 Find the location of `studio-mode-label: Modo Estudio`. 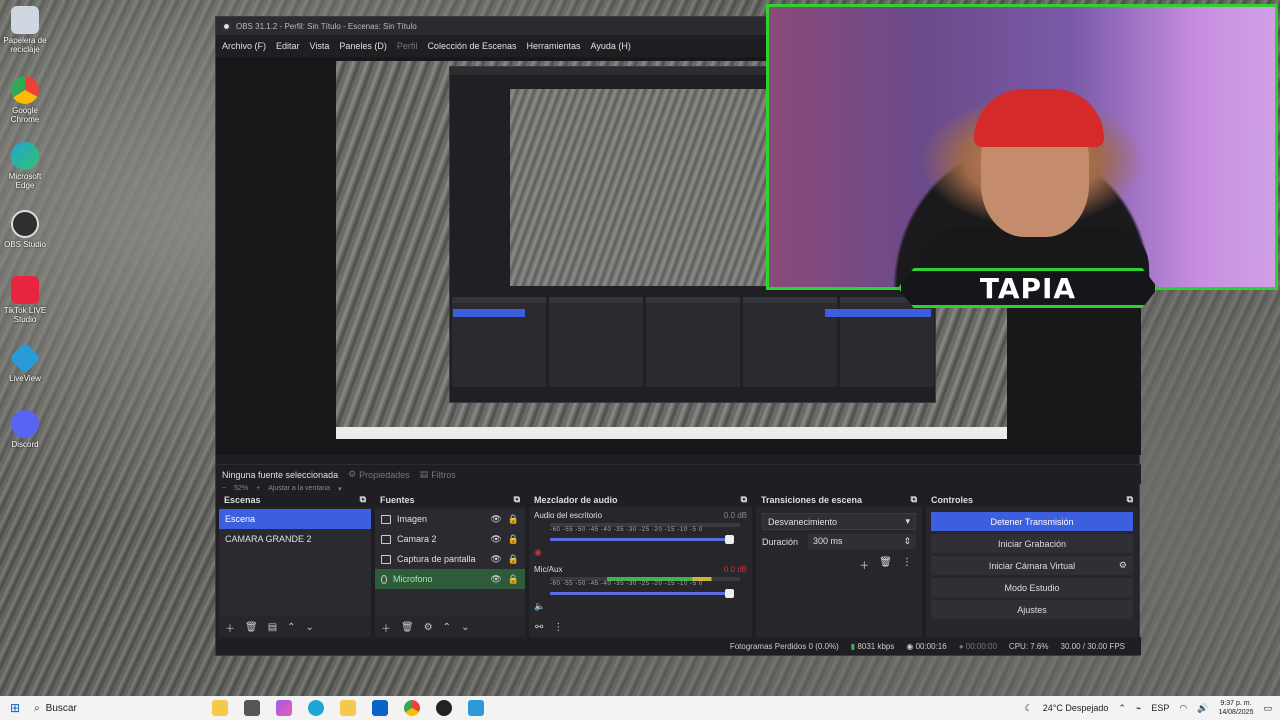

studio-mode-label: Modo Estudio is located at coordinates (1032, 587).